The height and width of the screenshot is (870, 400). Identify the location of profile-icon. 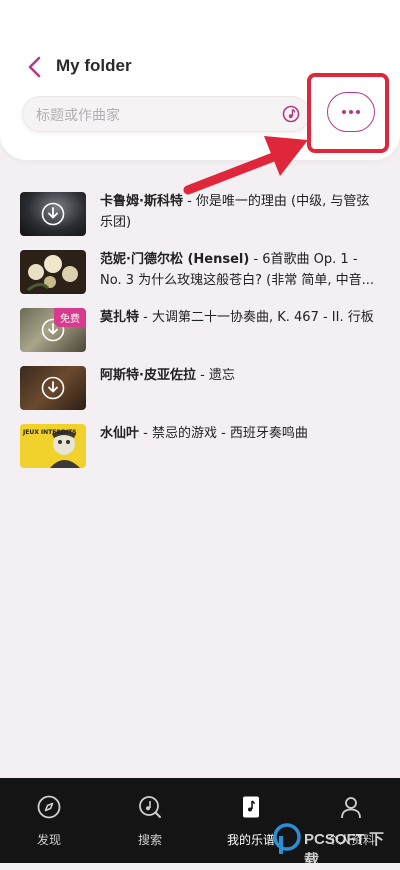
(351, 808).